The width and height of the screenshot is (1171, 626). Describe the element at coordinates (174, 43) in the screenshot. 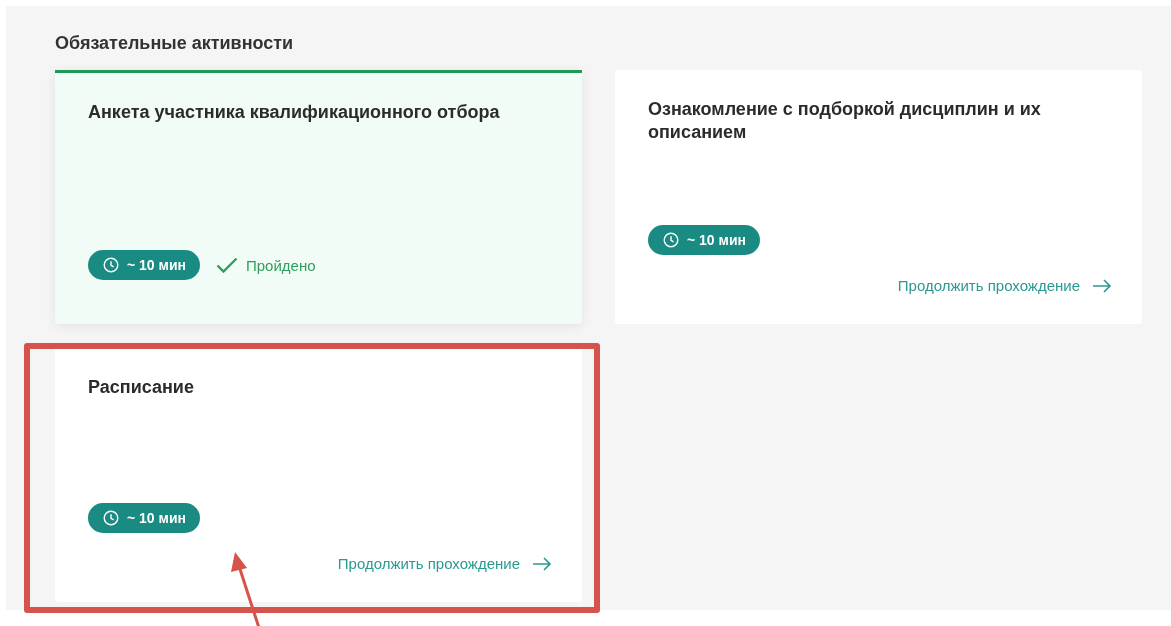

I see `section-title: Обязательные активности` at that location.